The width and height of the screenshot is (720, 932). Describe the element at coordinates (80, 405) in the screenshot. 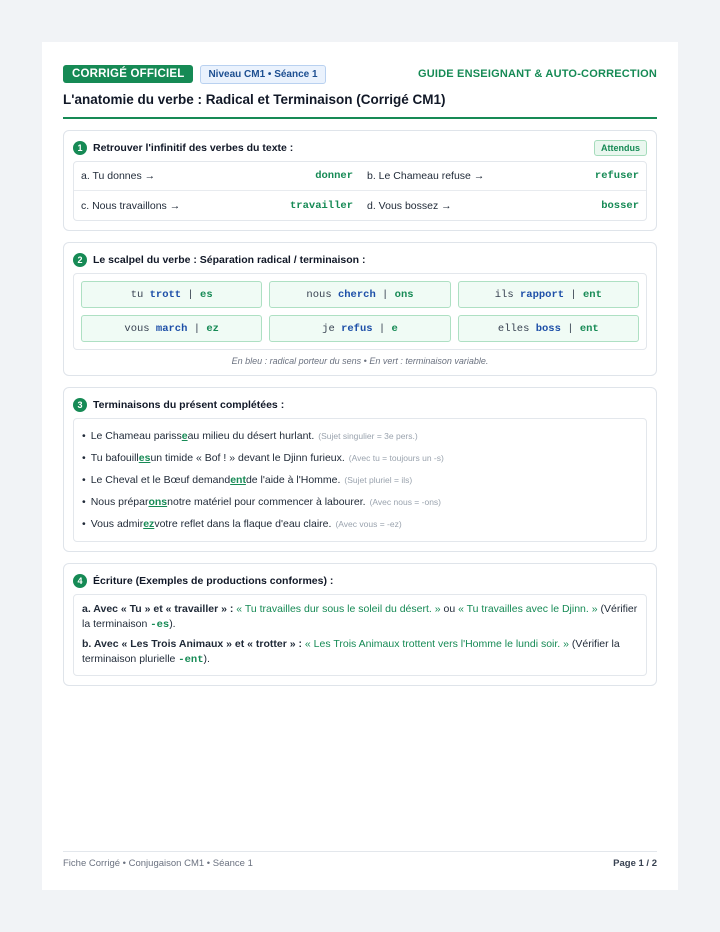

I see `section-number: 3` at that location.